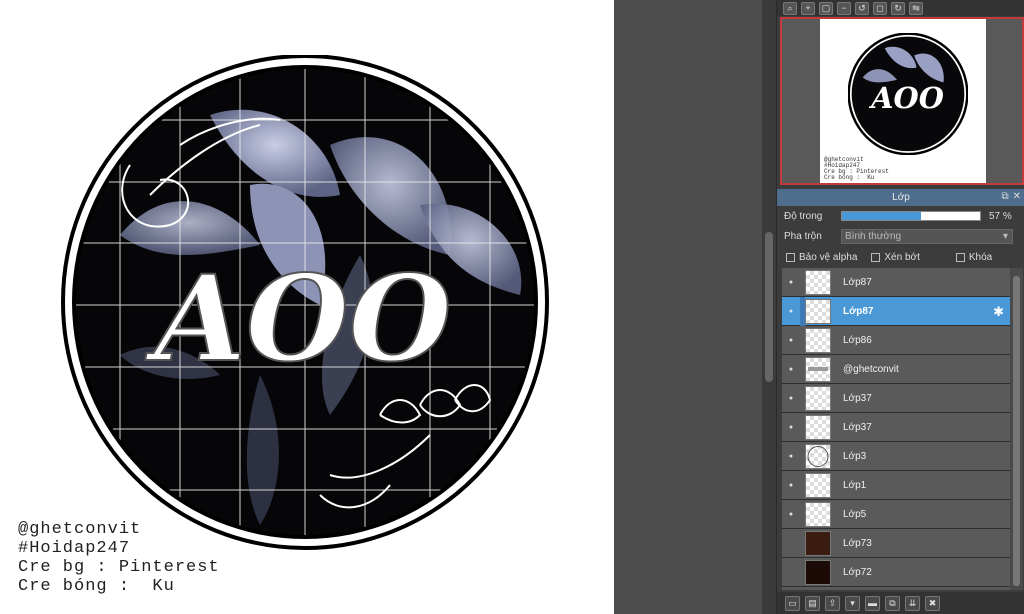 Image resolution: width=1024 pixels, height=614 pixels. What do you see at coordinates (912, 603) in the screenshot?
I see `merge-layer-icon: ⇊` at bounding box center [912, 603].